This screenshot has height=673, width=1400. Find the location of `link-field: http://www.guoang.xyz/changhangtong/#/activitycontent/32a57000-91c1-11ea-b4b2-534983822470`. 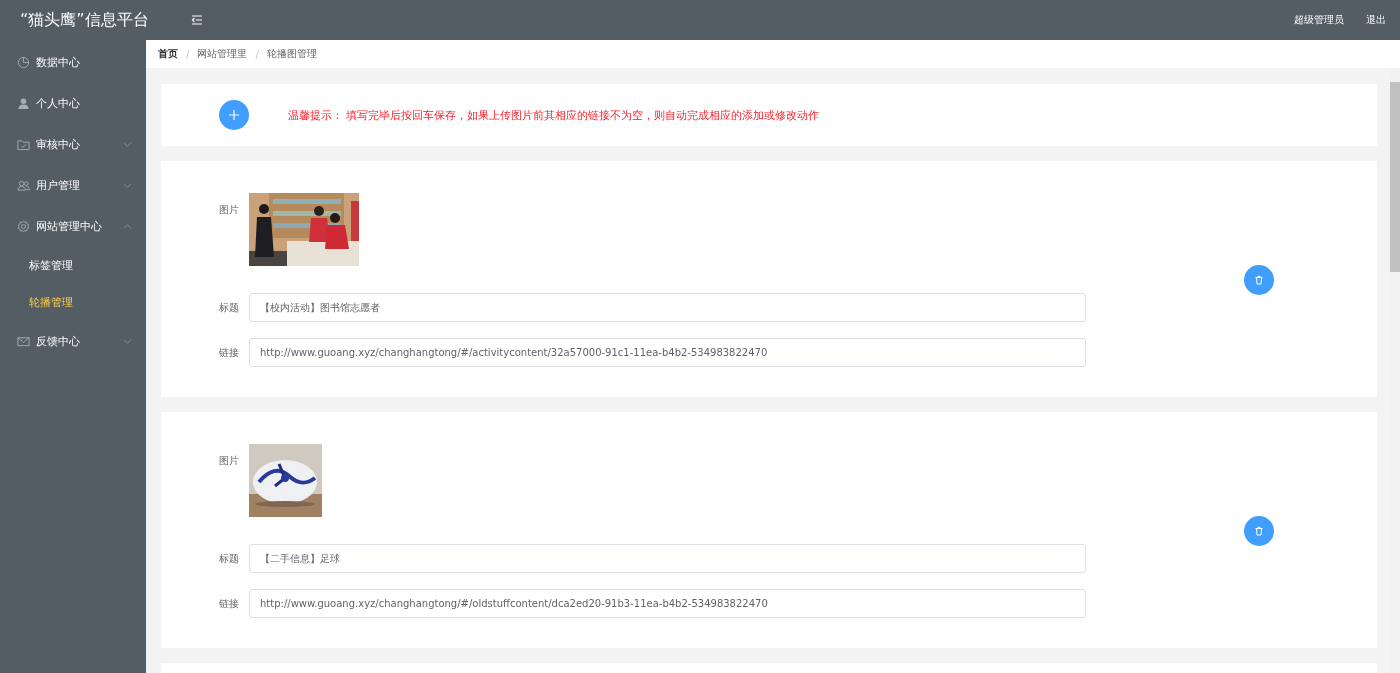

link-field: http://www.guoang.xyz/changhangtong/#/activitycontent/32a57000-91c1-11ea-b4b2-534983822470 is located at coordinates (667, 352).